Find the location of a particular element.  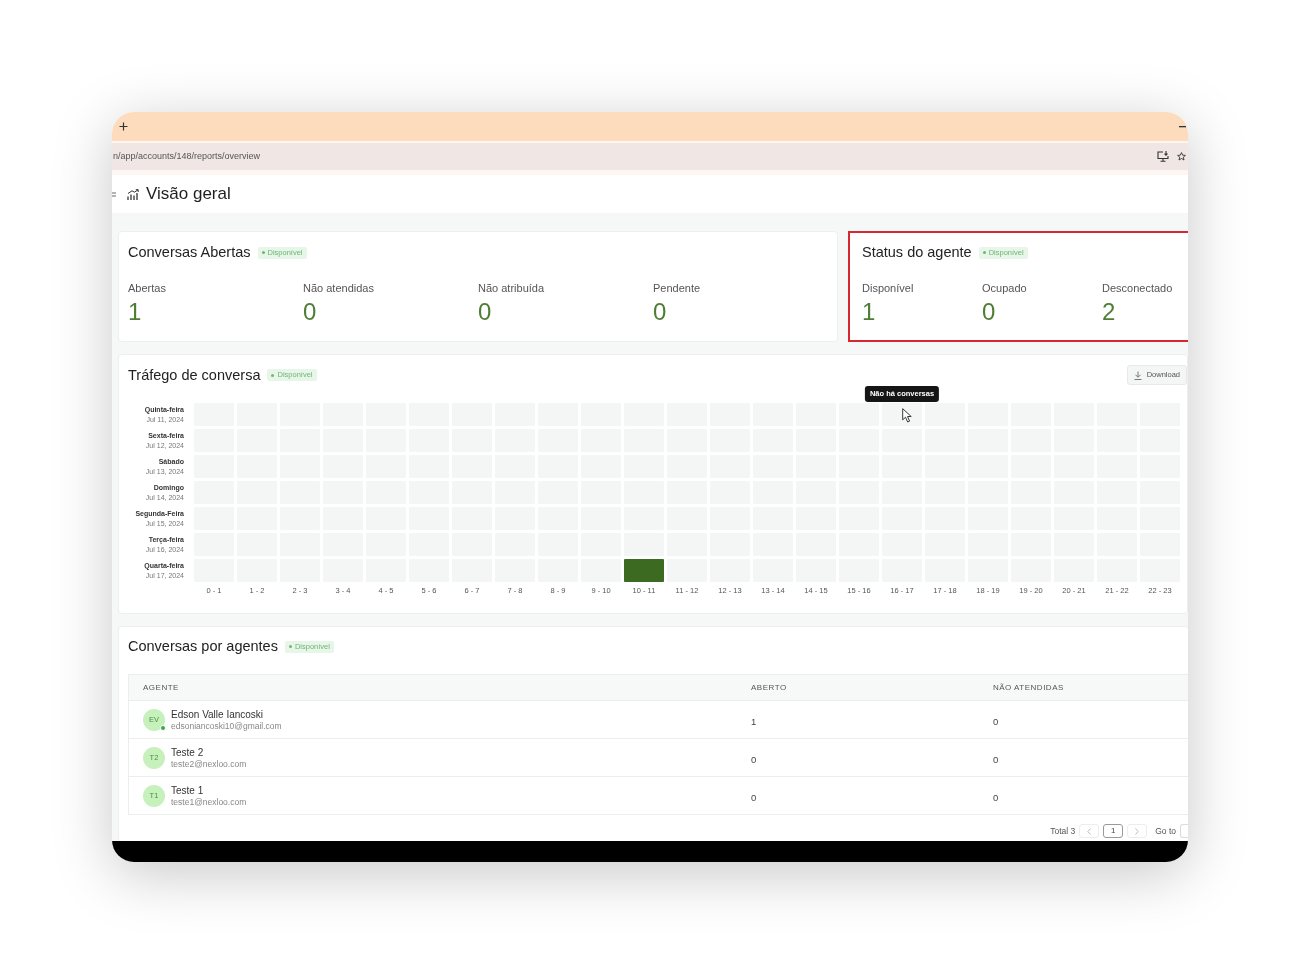

chevron-right-icon is located at coordinates (1137, 831).